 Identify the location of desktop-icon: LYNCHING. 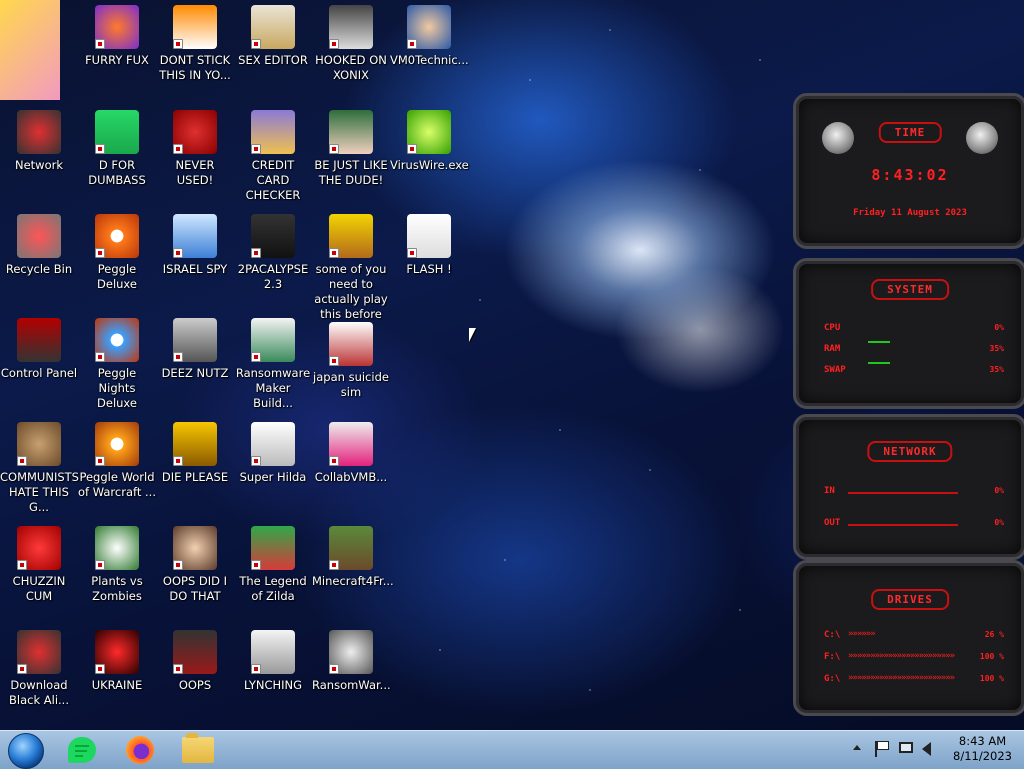
(273, 661).